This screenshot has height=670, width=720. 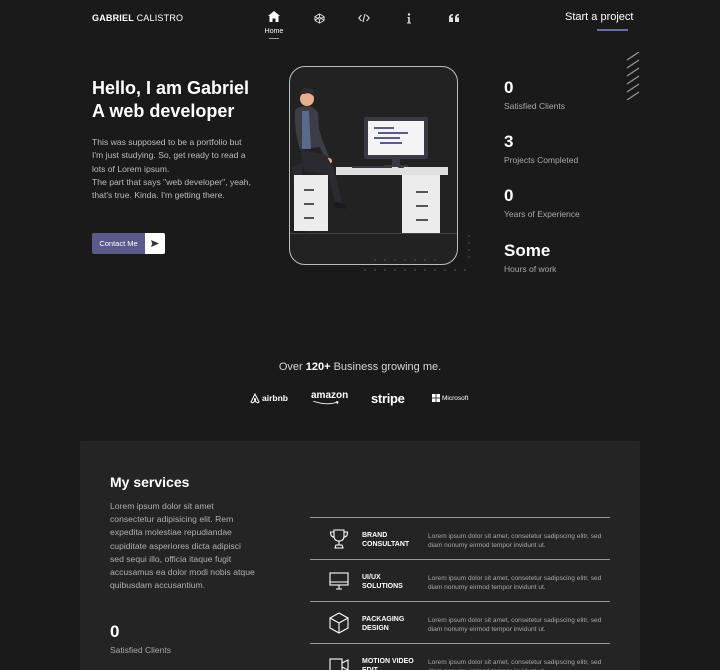 I want to click on service-name: BRAND CONSULTANT, so click(x=386, y=540).